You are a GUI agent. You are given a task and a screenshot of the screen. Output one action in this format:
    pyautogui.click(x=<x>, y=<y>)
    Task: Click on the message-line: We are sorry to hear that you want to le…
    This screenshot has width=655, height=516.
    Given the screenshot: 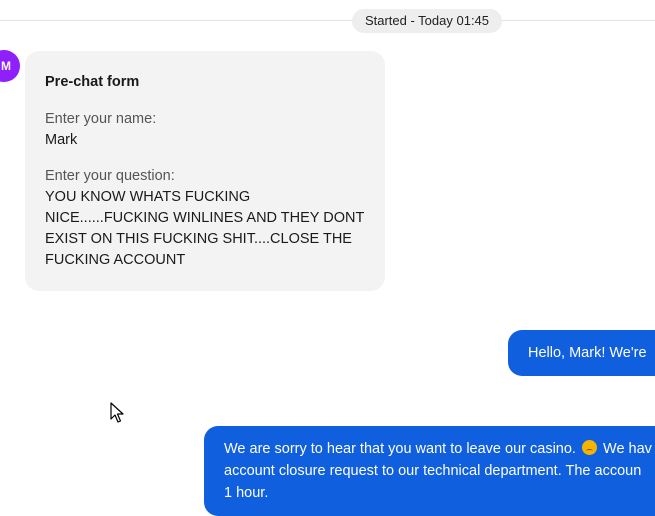 What is the action you would take?
    pyautogui.click(x=439, y=449)
    